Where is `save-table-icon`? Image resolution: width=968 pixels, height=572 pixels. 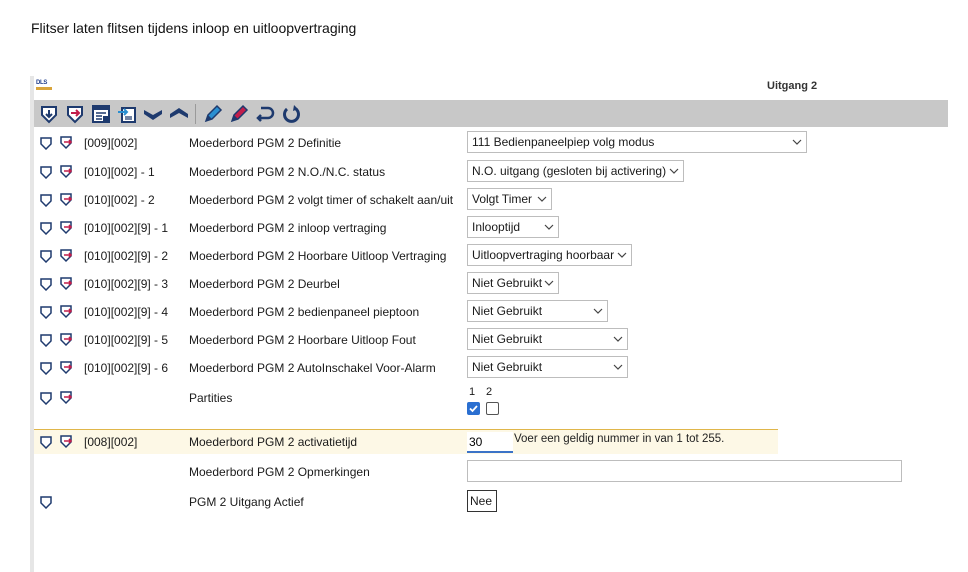
save-table-icon is located at coordinates (100, 113).